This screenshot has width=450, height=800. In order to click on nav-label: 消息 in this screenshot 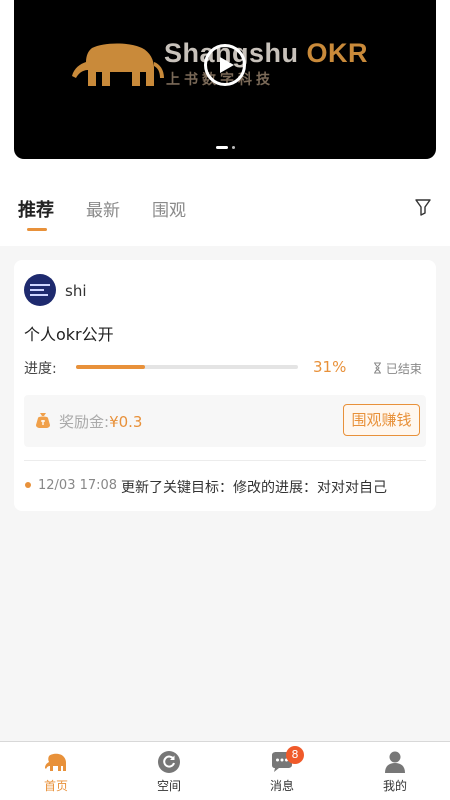, I will do `click(281, 786)`.